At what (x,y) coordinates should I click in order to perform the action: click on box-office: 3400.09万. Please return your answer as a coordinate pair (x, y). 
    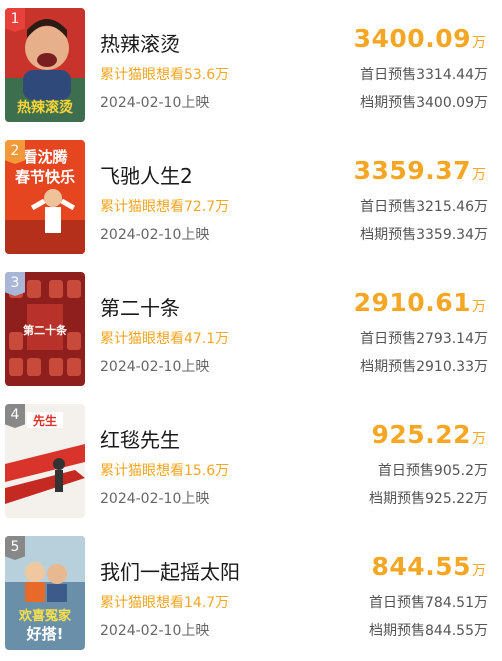
    Looking at the image, I should click on (420, 38).